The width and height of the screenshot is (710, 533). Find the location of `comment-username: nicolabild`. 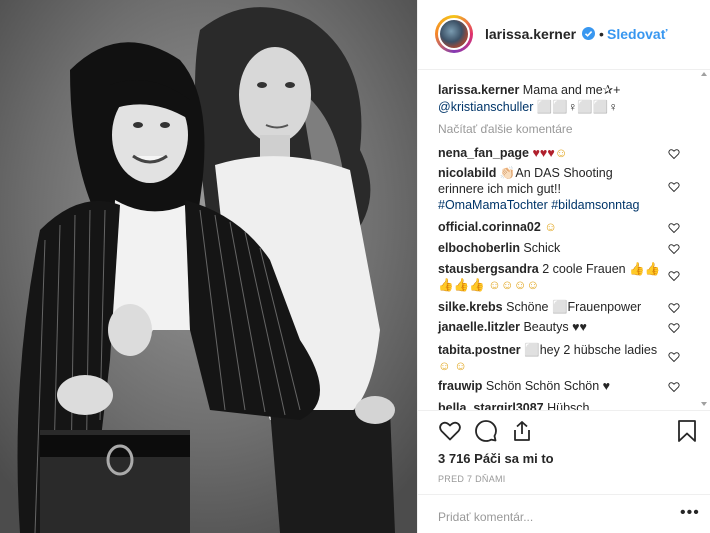

comment-username: nicolabild is located at coordinates (467, 173).